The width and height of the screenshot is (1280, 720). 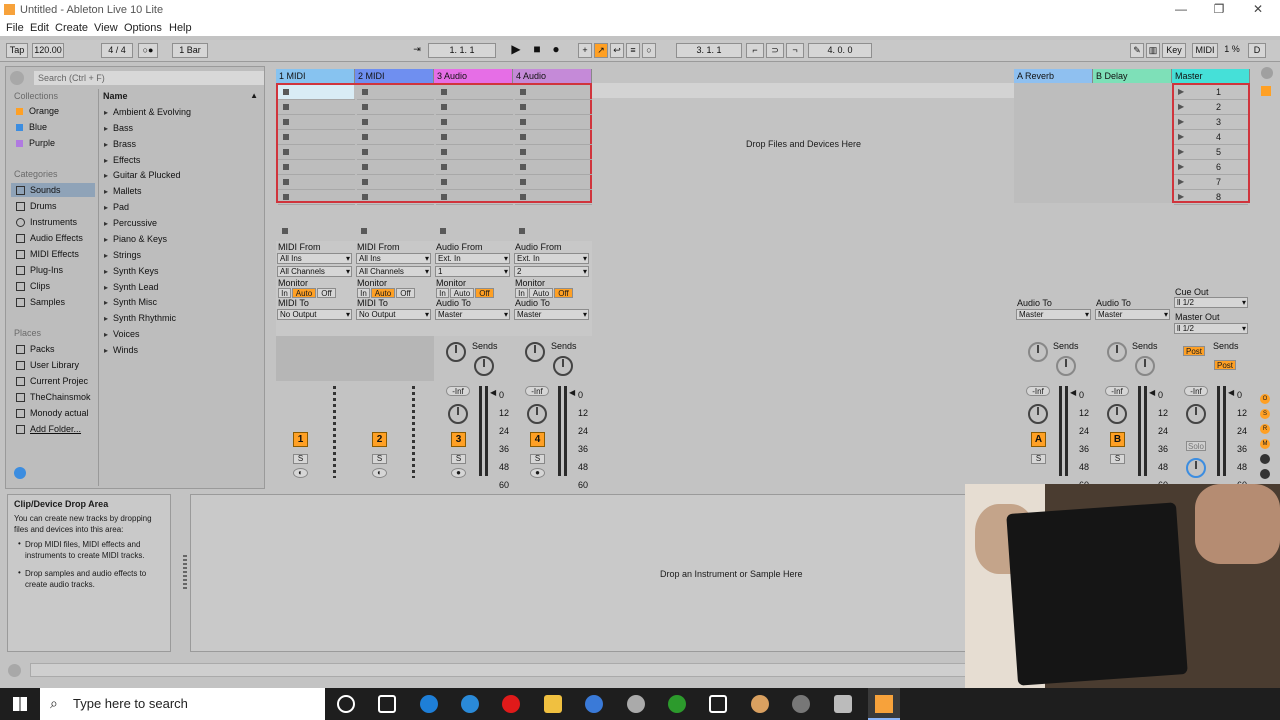 What do you see at coordinates (394, 76) in the screenshot?
I see `track-header-2-midi: 2 MIDI` at bounding box center [394, 76].